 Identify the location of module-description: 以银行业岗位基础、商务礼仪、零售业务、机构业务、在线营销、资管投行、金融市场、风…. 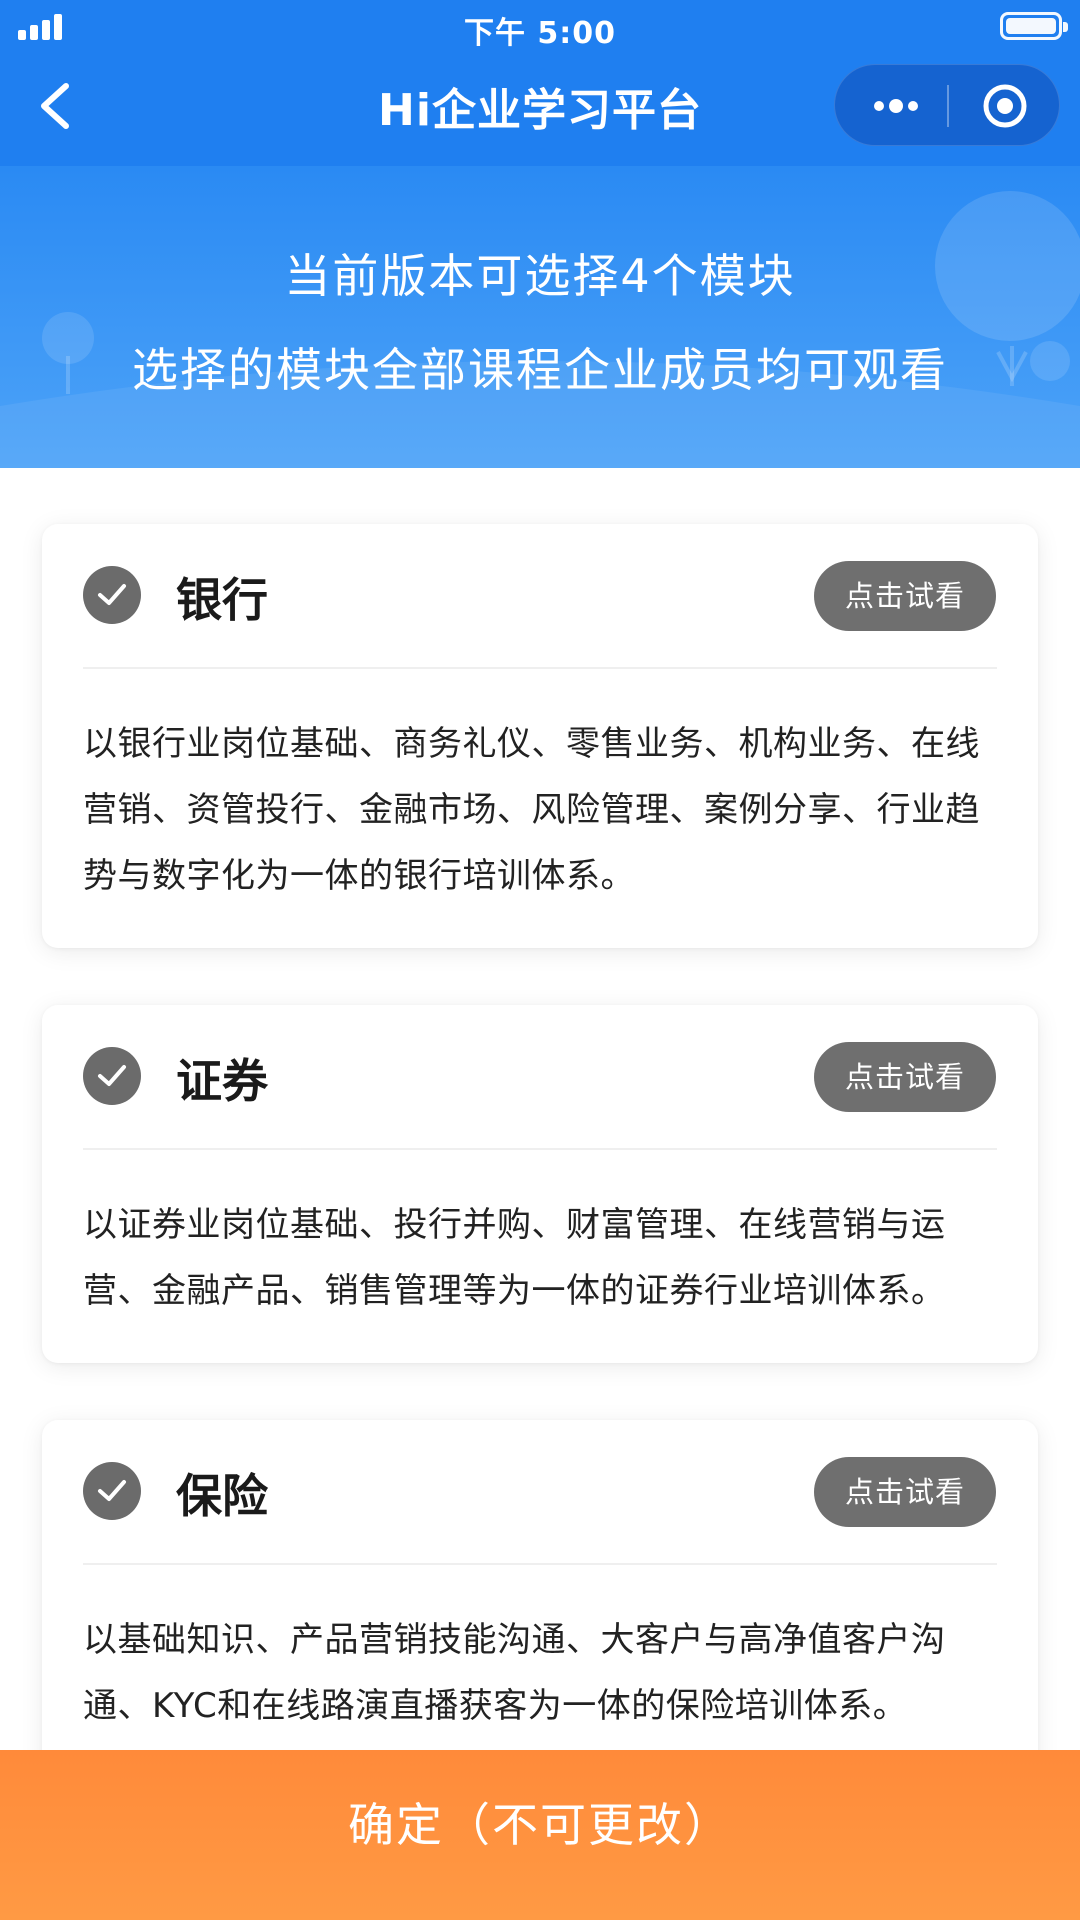
(531, 810).